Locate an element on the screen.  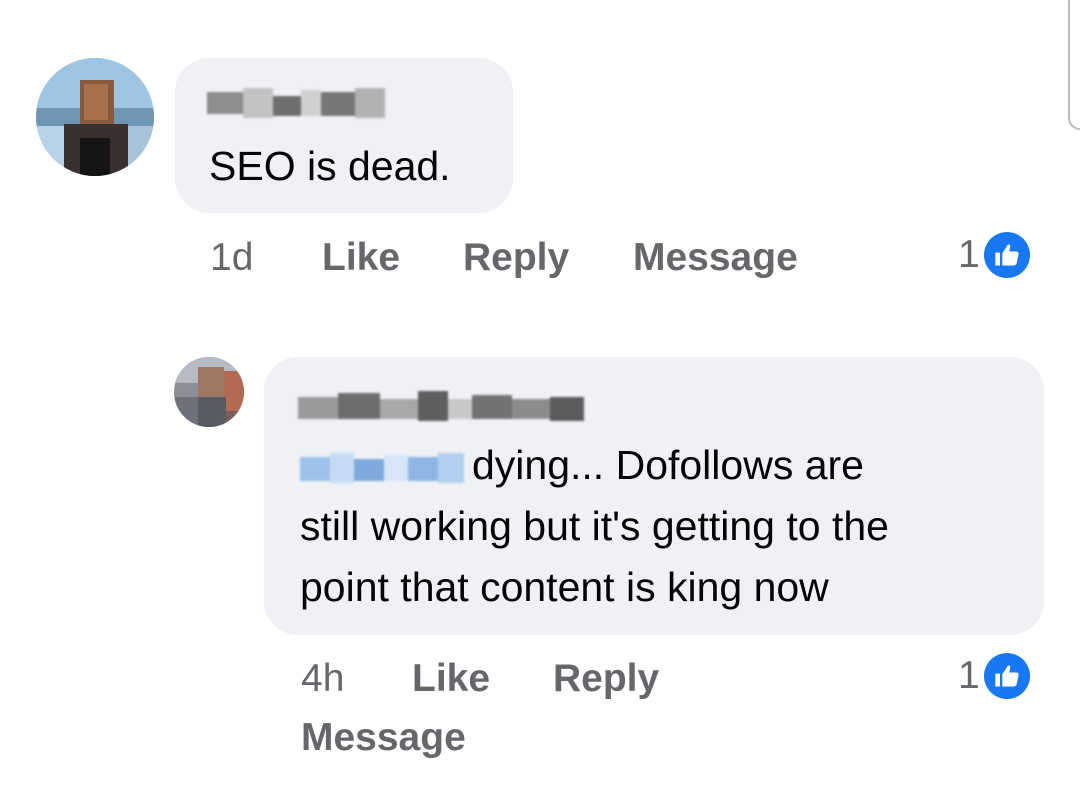
comment-timestamp: 1d is located at coordinates (231, 258).